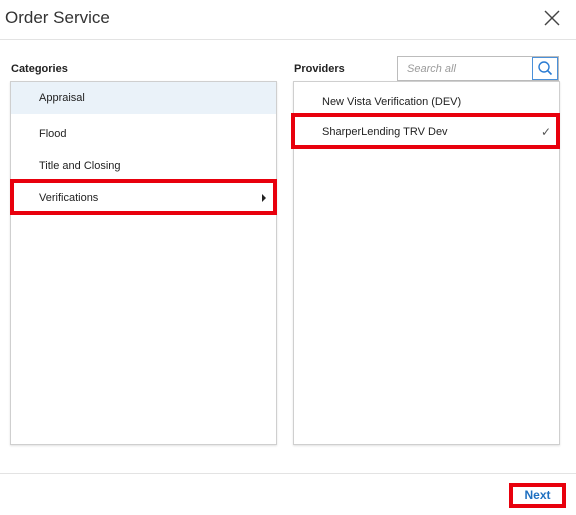  What do you see at coordinates (392, 102) in the screenshot?
I see `provider-item-label: New Vista Verification (DEV)` at bounding box center [392, 102].